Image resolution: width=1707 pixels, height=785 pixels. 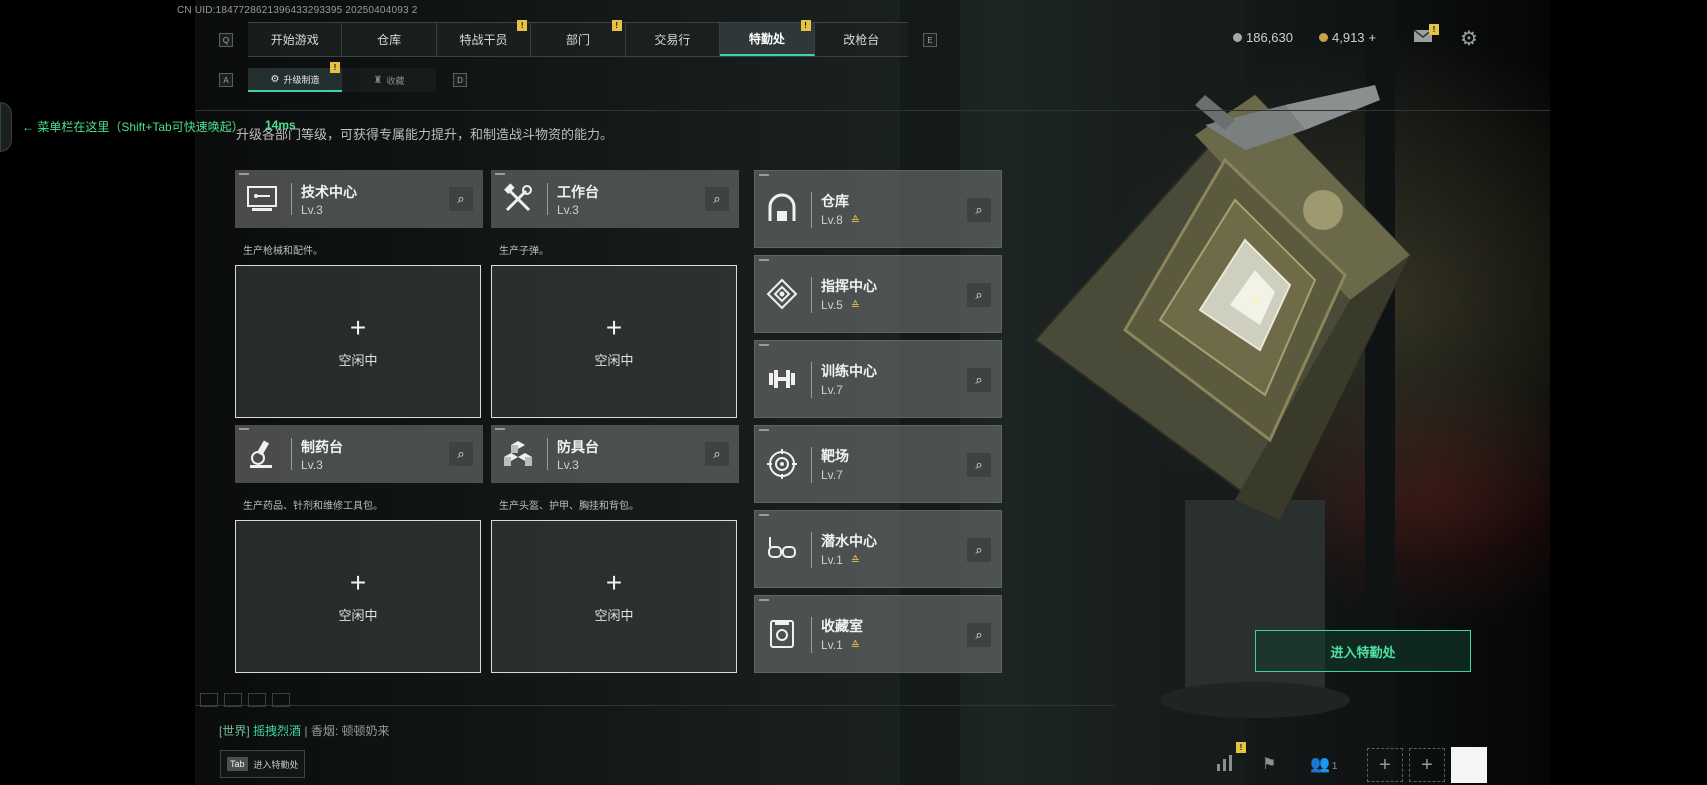 I want to click on stats-chart-icon, so click(x=1225, y=765).